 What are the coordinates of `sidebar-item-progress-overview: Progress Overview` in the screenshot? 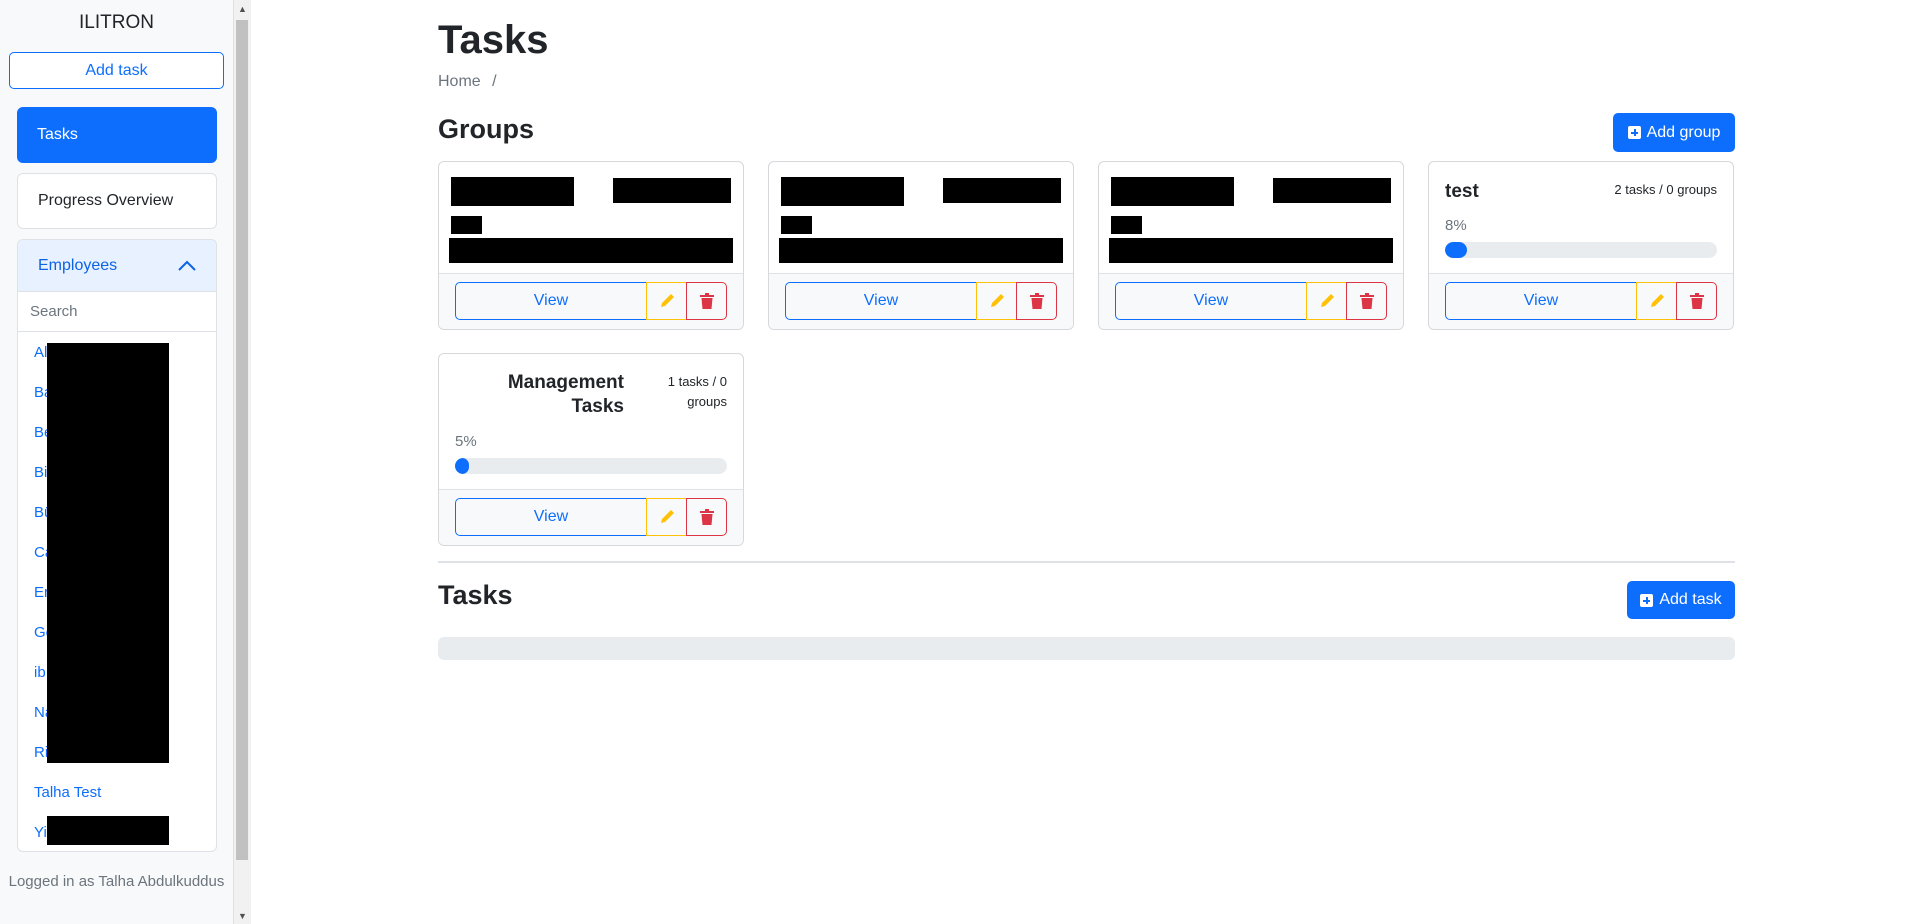 It's located at (117, 201).